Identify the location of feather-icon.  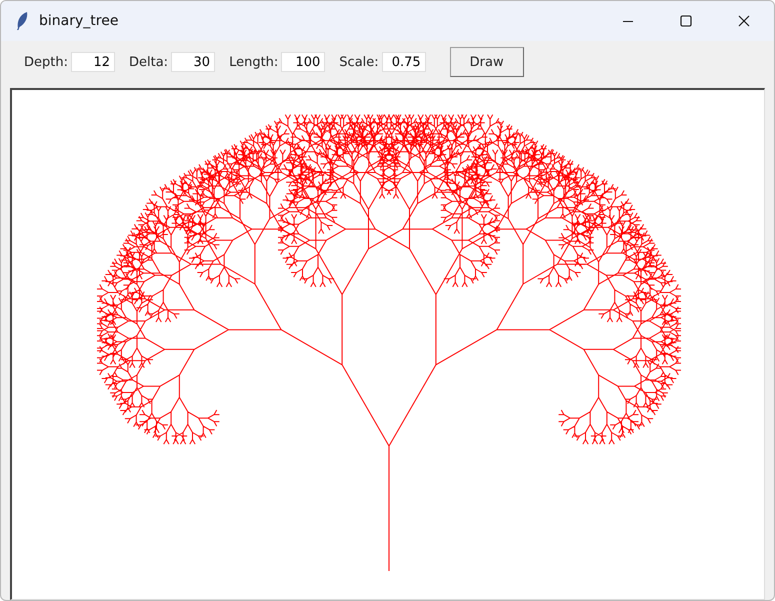
(22, 21).